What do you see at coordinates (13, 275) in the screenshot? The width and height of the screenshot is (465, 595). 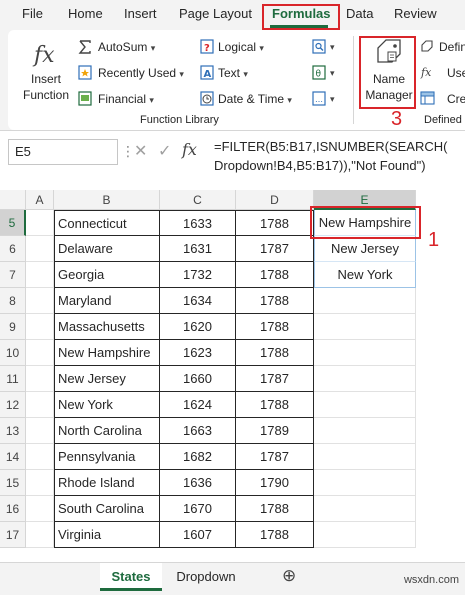 I see `row-header: 7` at bounding box center [13, 275].